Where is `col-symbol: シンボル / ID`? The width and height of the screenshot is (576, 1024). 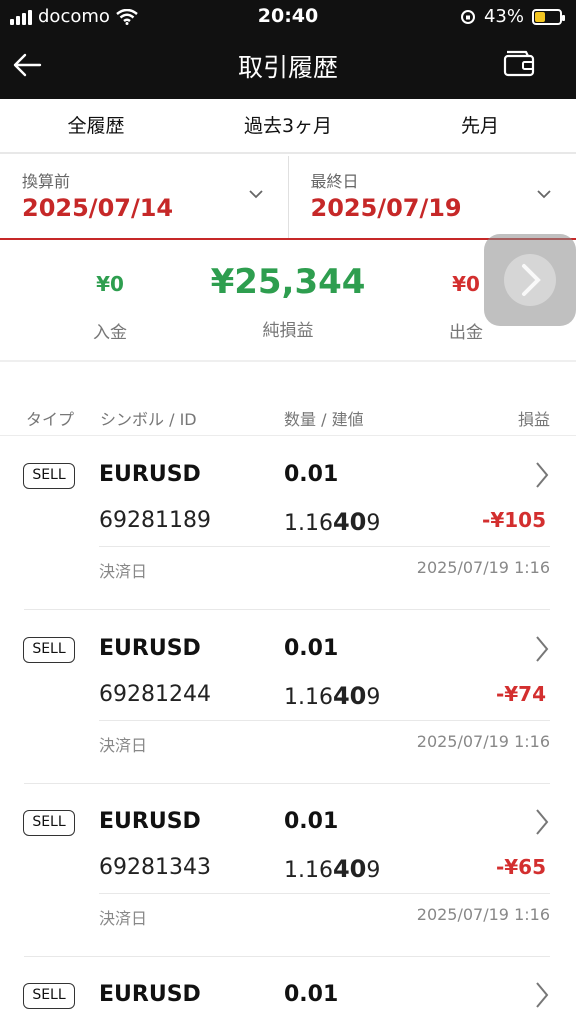 col-symbol: シンボル / ID is located at coordinates (148, 419).